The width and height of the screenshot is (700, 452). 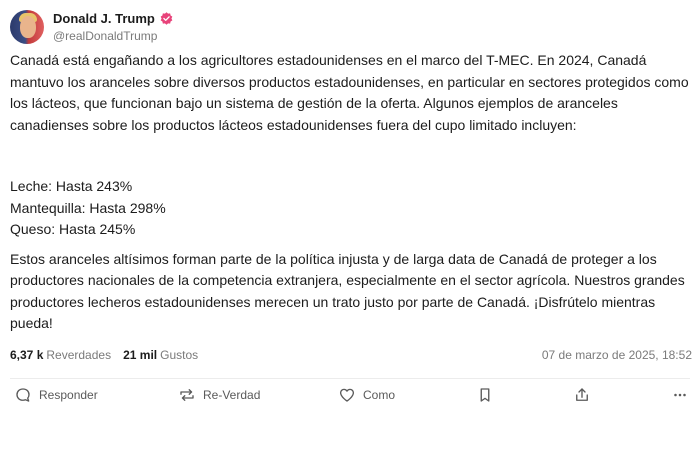 I want to click on reply-icon, so click(x=23, y=395).